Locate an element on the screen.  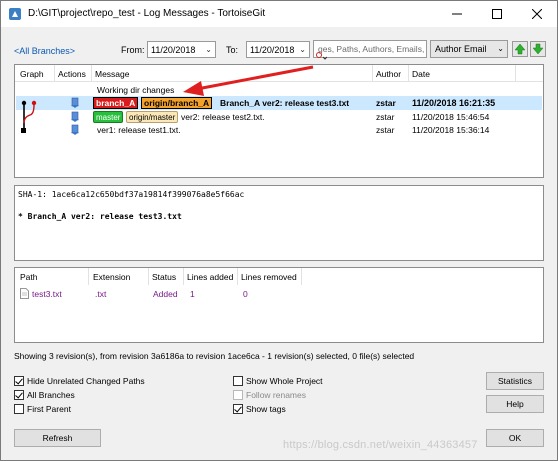
search-placeholder: ges, Paths, Authors, Emails, I is located at coordinates (372, 49).